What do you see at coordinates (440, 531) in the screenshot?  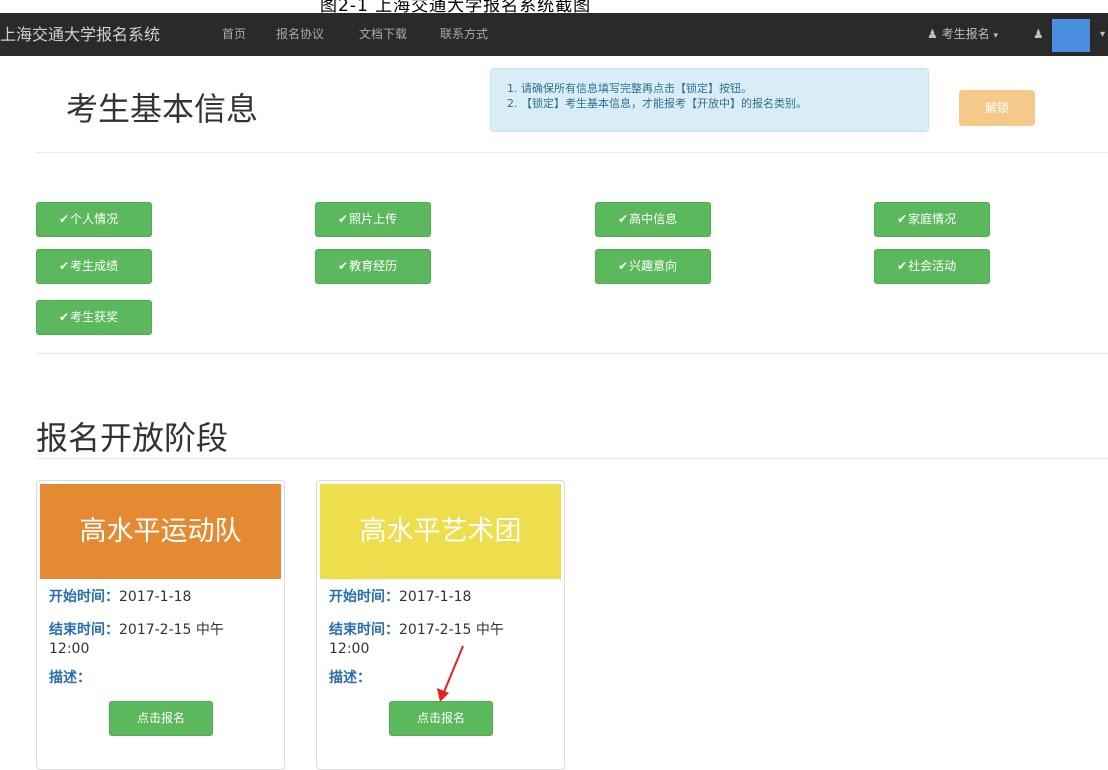 I see `stage-banner: 高水平艺术团` at bounding box center [440, 531].